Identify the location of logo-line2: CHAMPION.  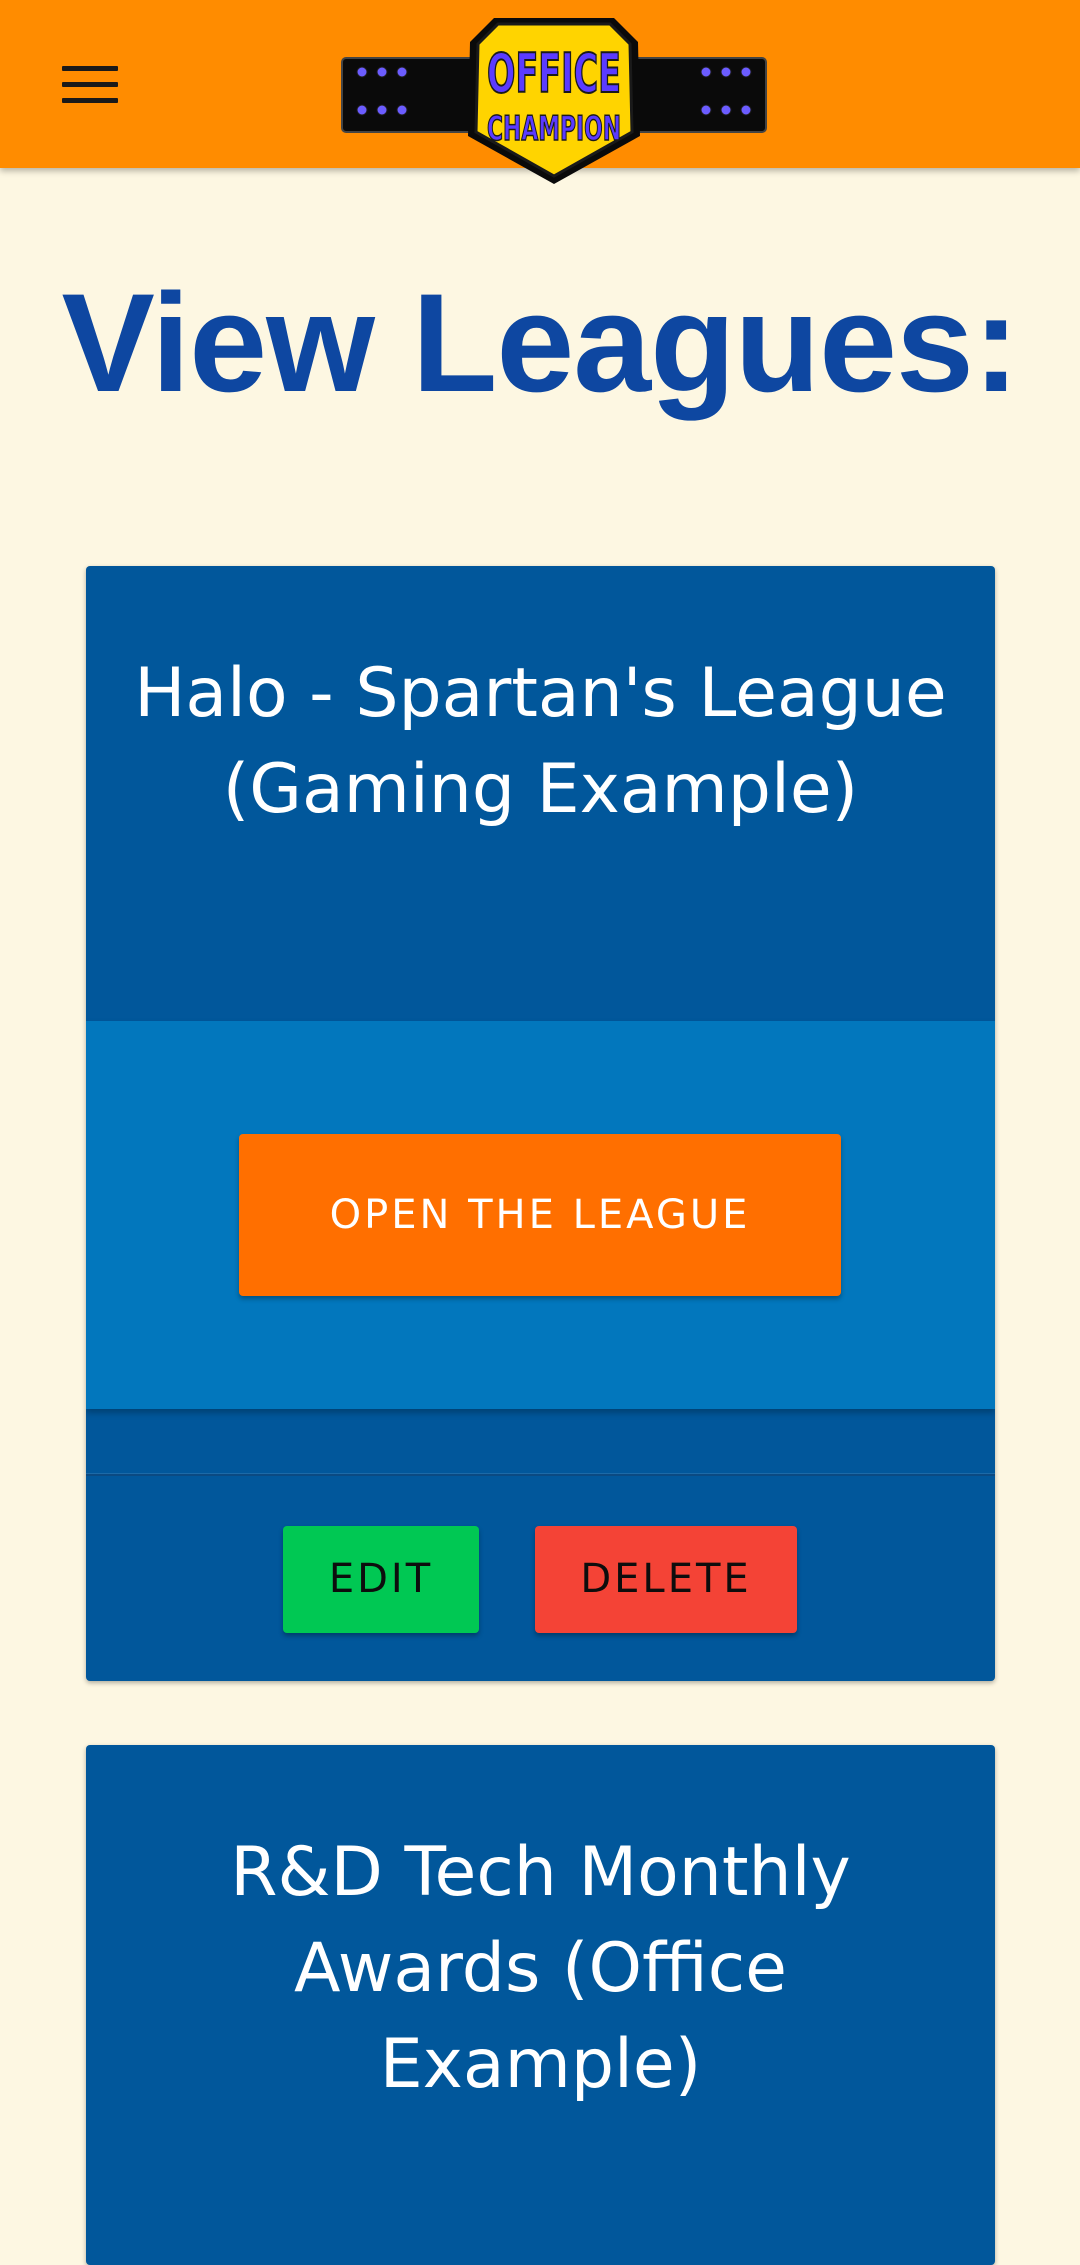
(554, 129).